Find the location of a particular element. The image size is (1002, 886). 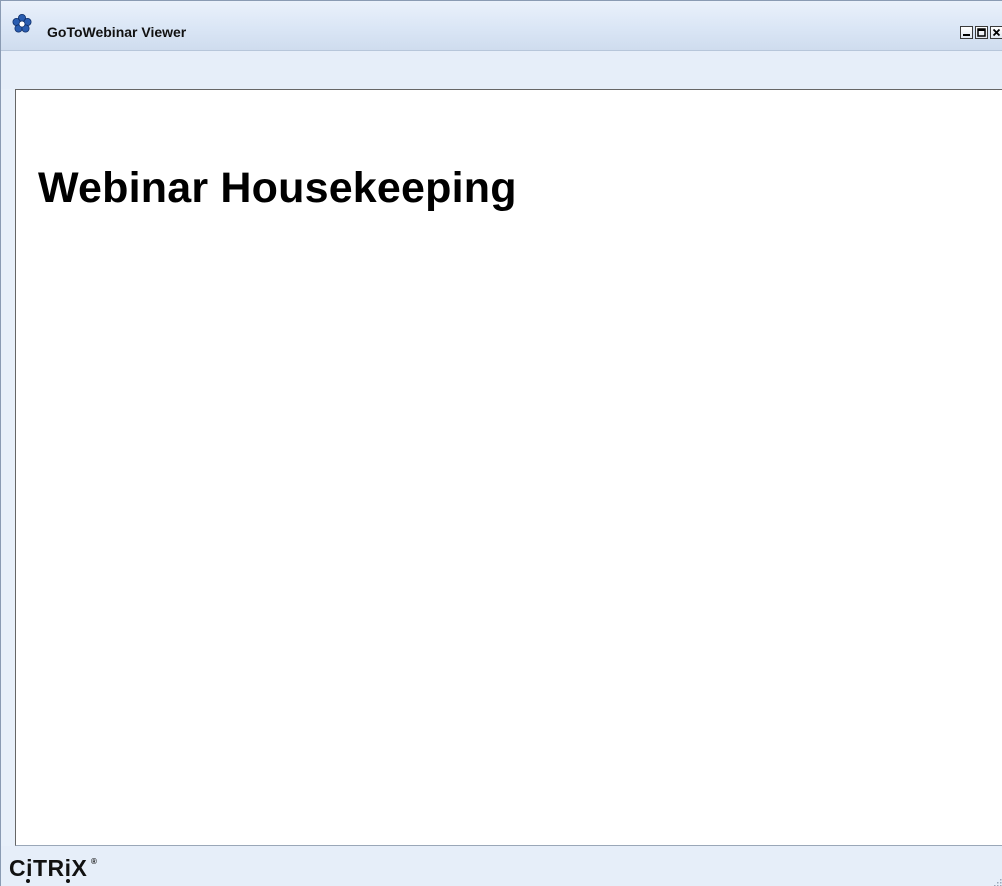

status-bar: CiTRiX ® is located at coordinates (501, 866).